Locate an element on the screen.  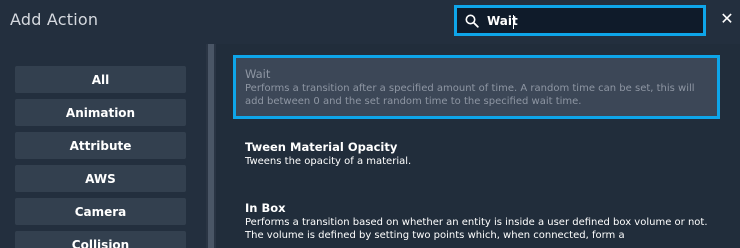
search-input is located at coordinates (592, 21).